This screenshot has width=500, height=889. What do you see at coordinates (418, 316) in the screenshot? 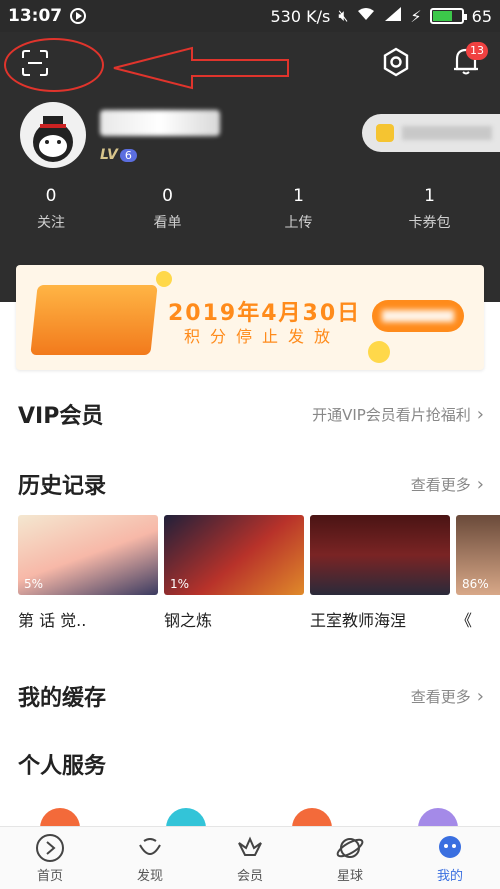
I see `banner-button` at bounding box center [418, 316].